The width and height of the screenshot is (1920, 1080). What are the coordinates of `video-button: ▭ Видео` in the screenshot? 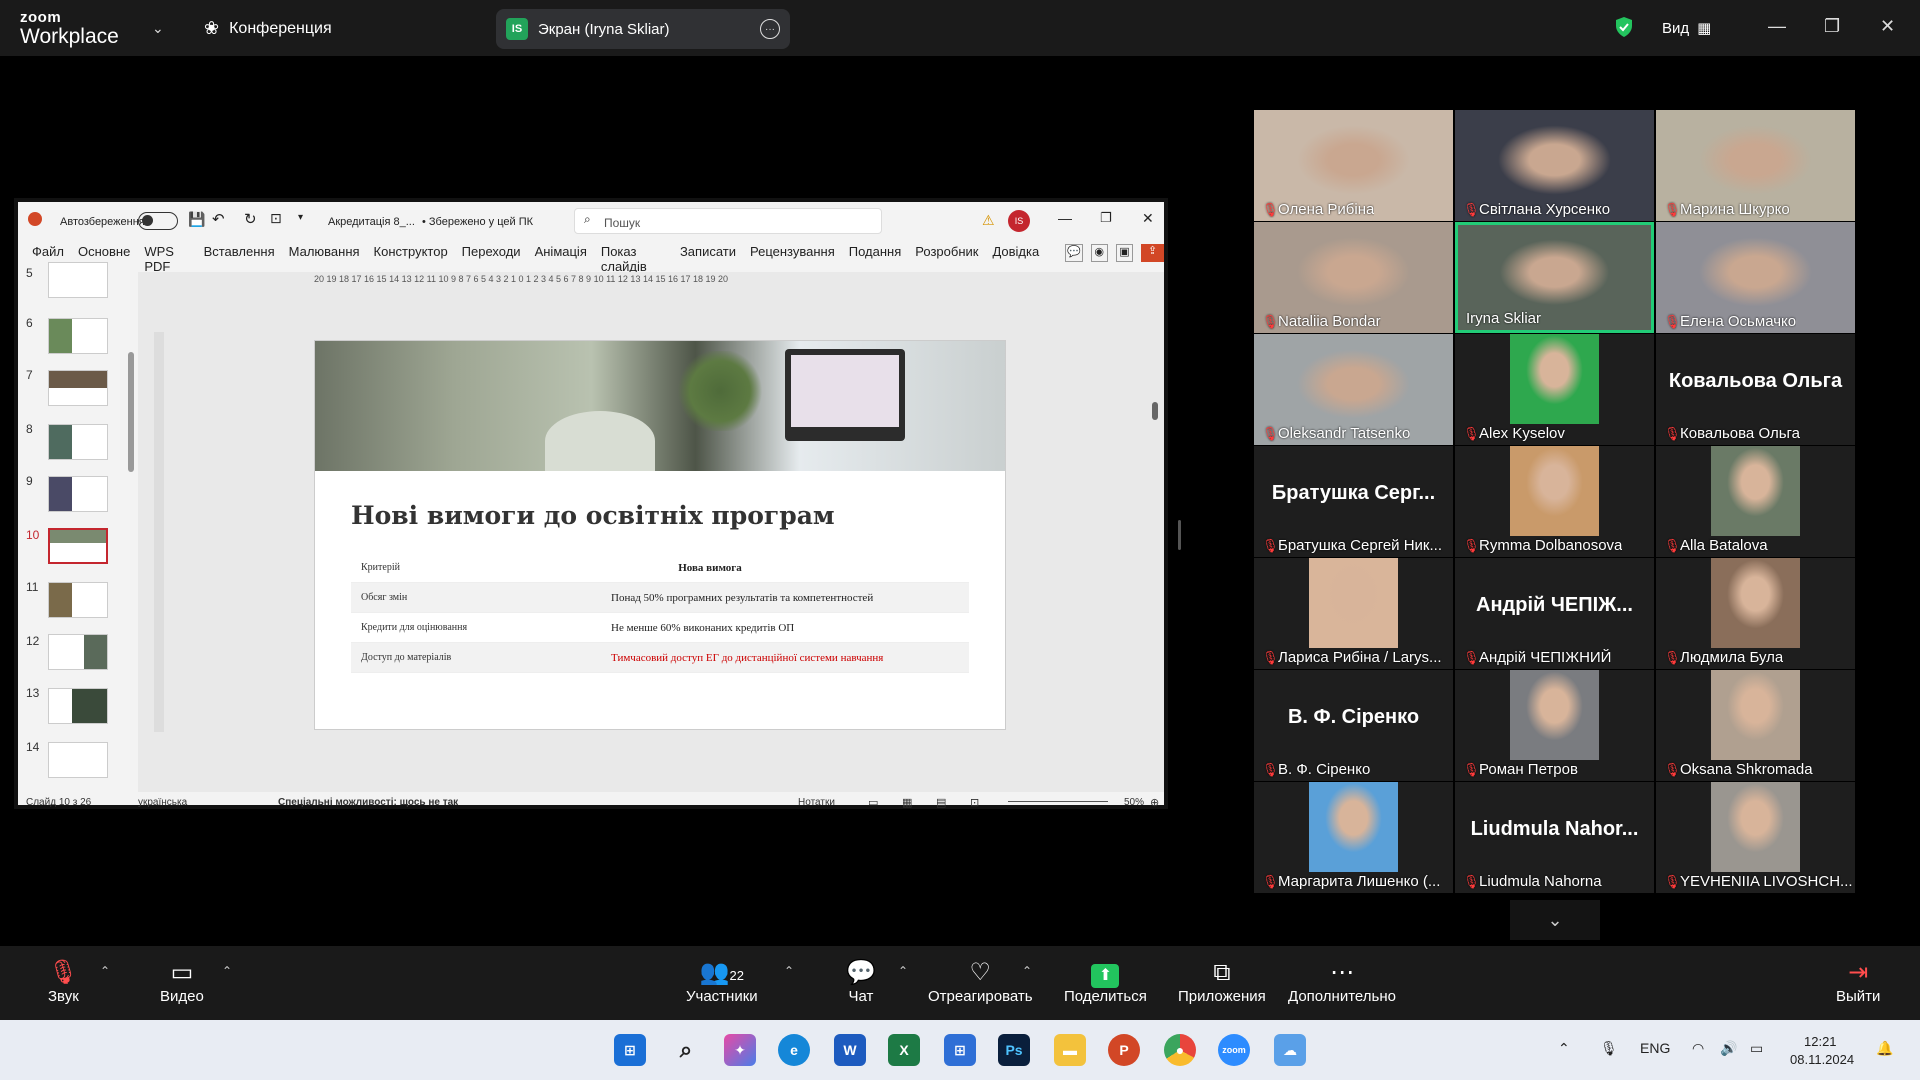 It's located at (182, 981).